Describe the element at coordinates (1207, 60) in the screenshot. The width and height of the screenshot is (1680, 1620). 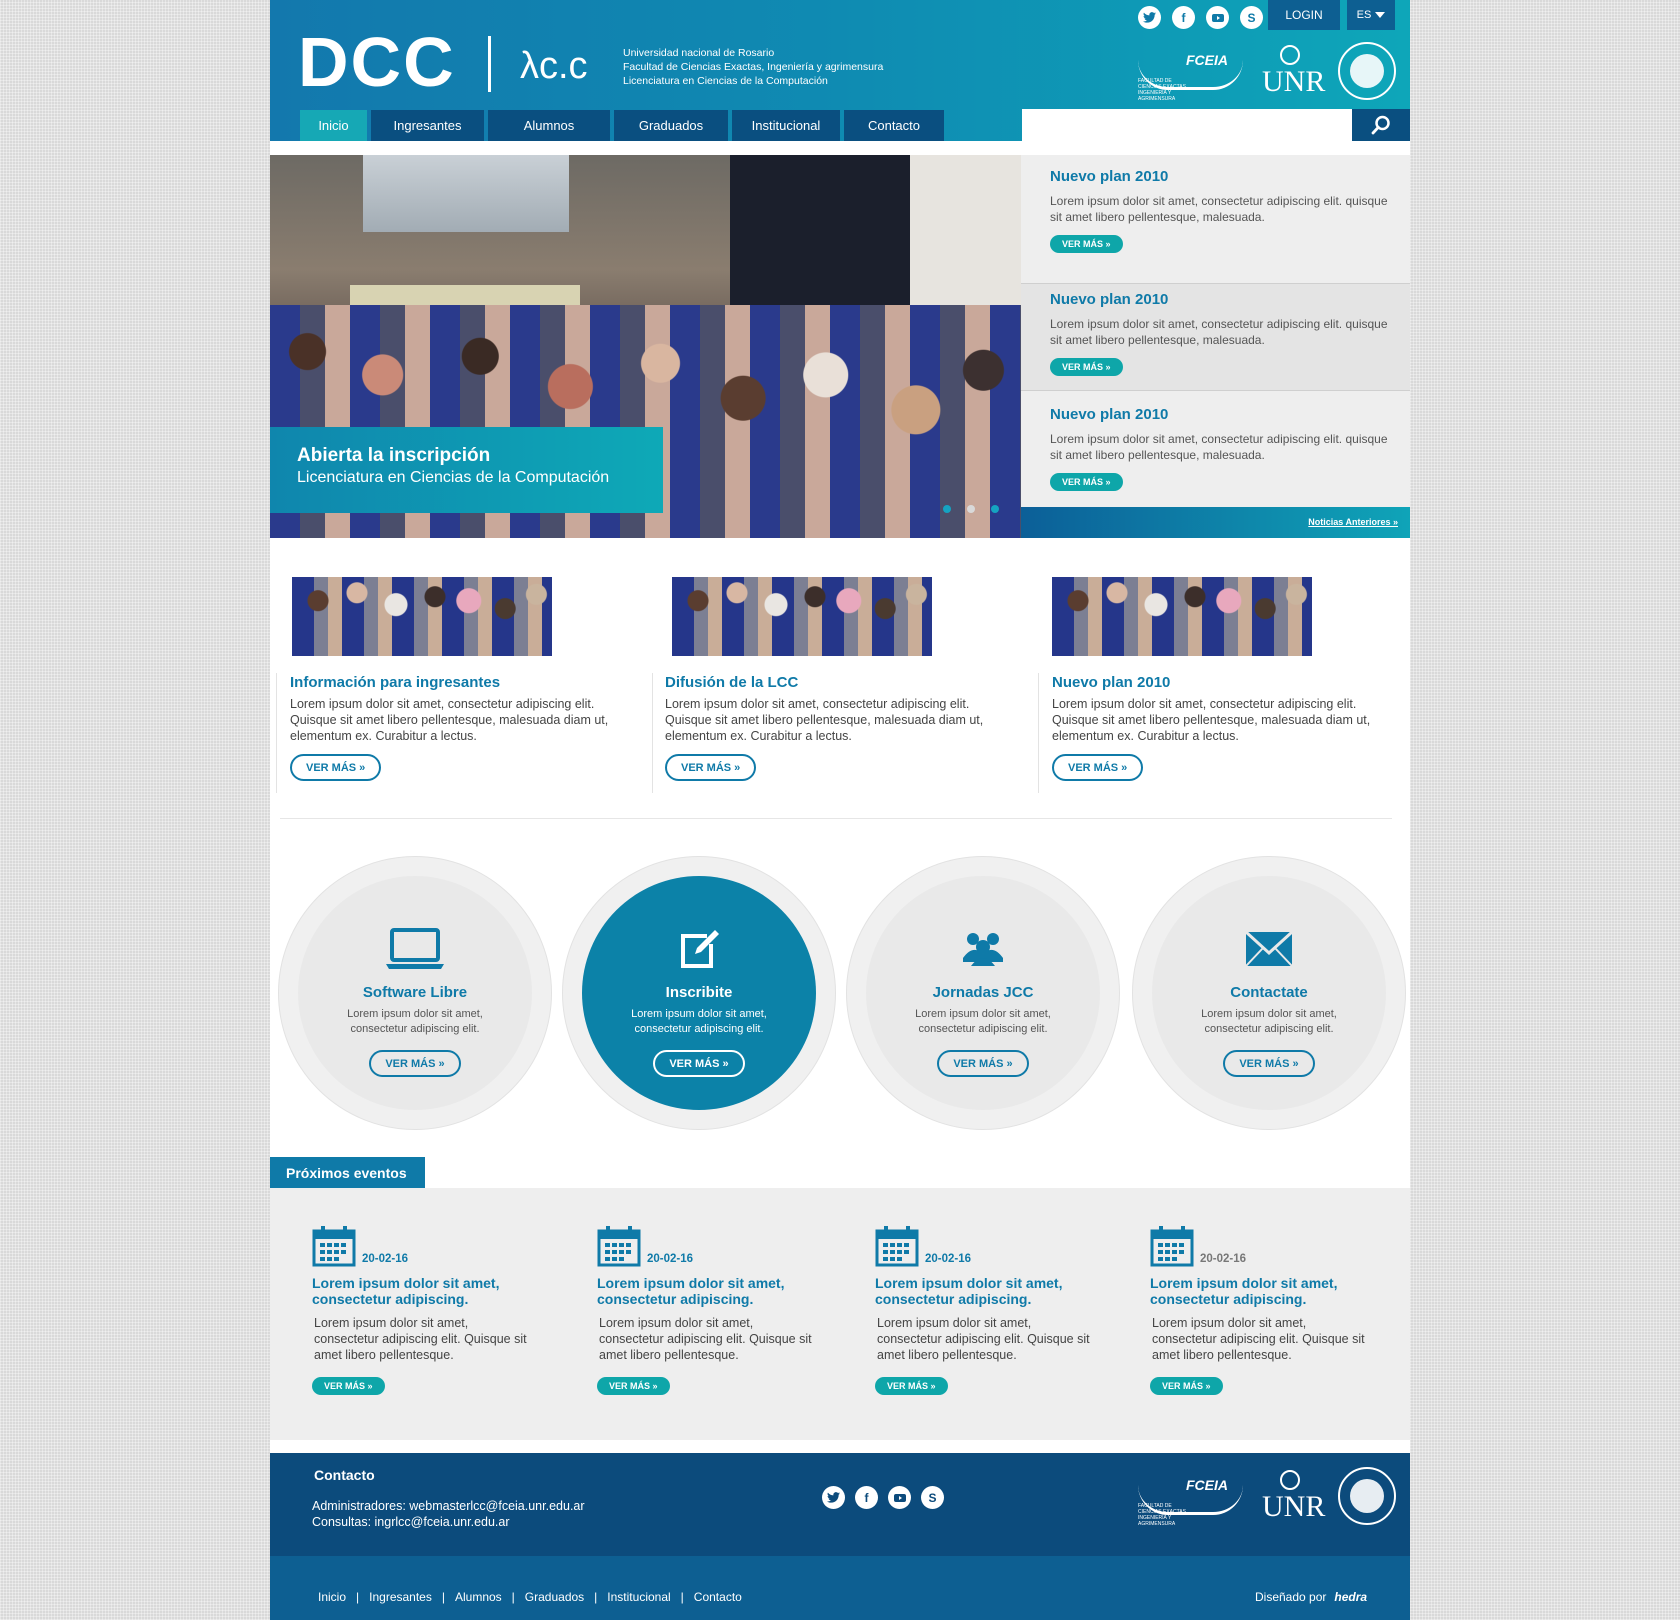
I see `fceia-wordmark: FCEIA` at that location.